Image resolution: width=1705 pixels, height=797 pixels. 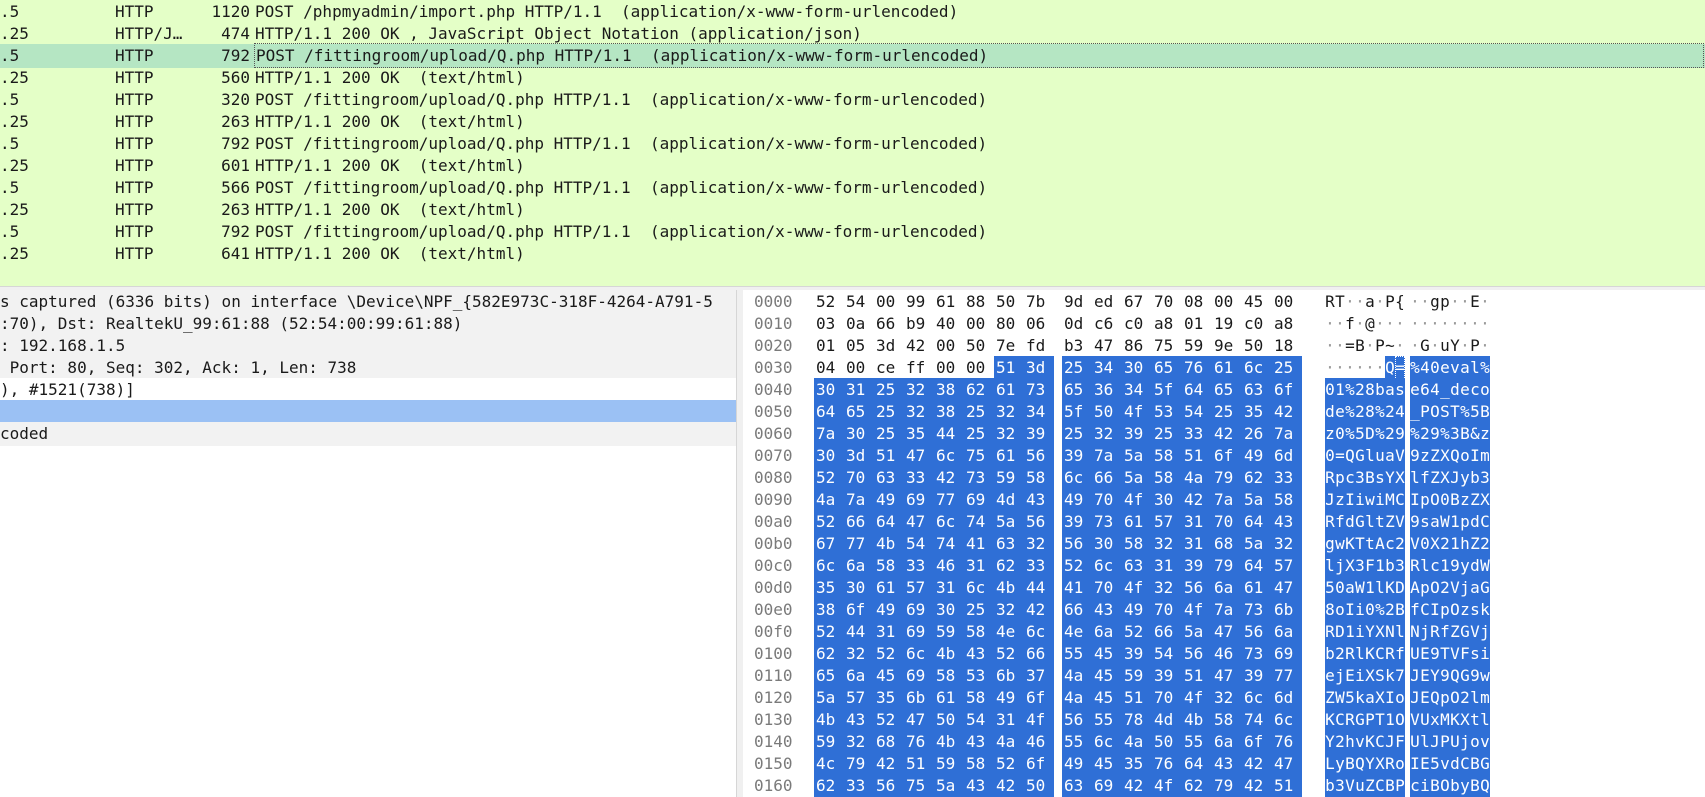 I want to click on hex-byte: 31, so click(x=949, y=588).